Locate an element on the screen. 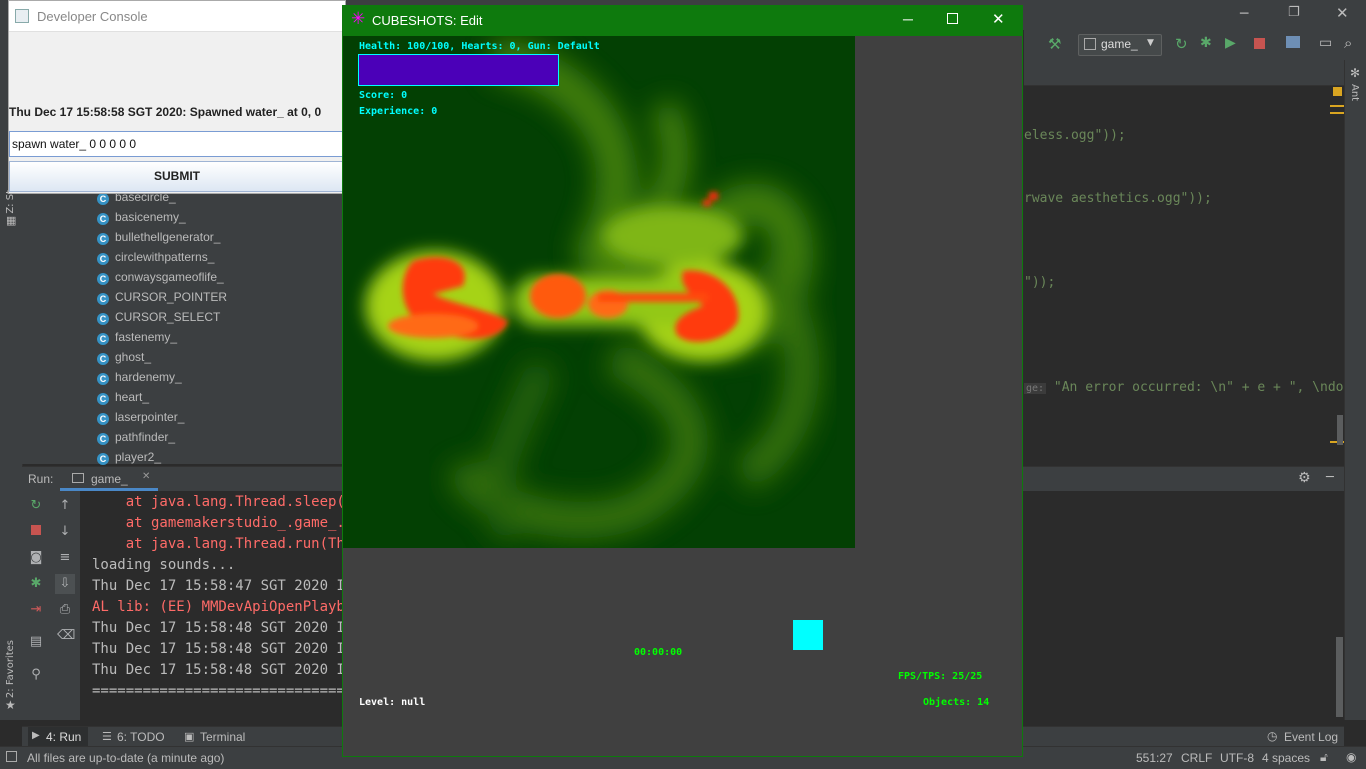 The width and height of the screenshot is (1366, 769). tree-item: C CURSOR_POINTER is located at coordinates (162, 297).